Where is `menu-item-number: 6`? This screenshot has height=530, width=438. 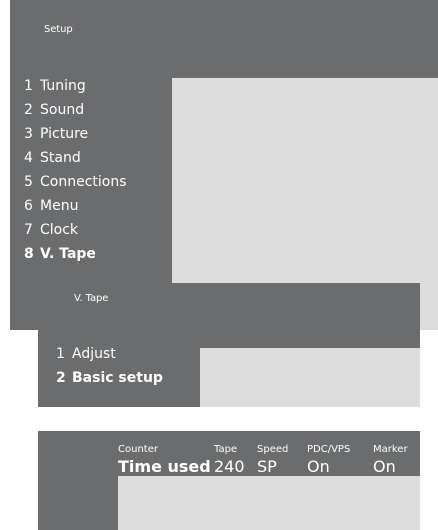
menu-item-number: 6 is located at coordinates (28, 206).